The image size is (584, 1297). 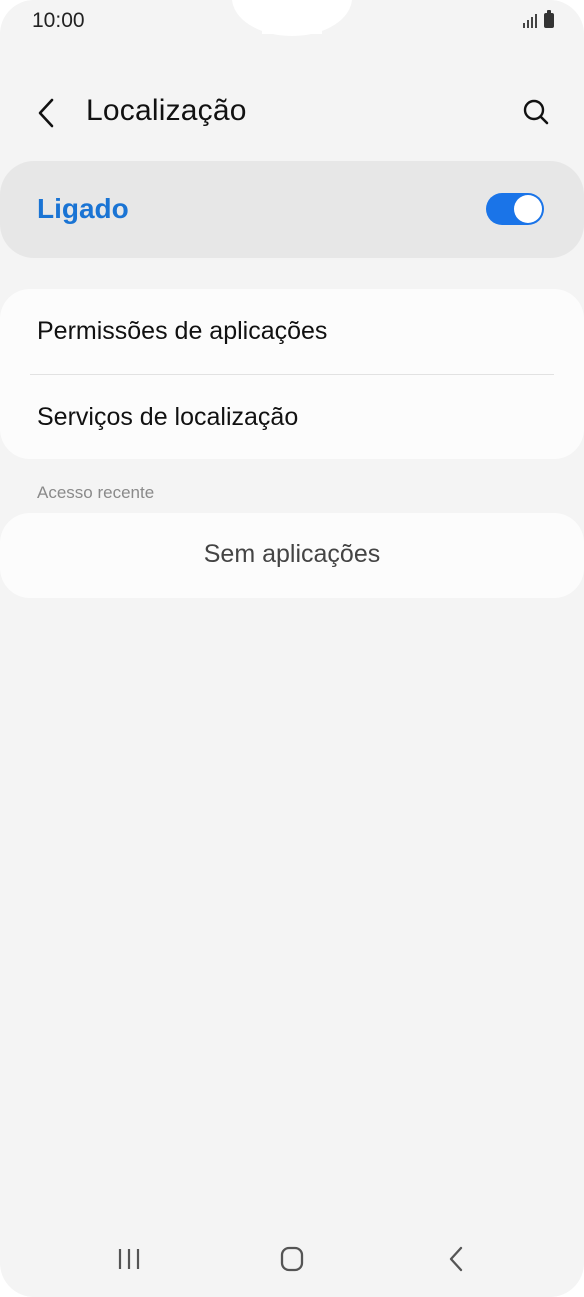 What do you see at coordinates (292, 209) in the screenshot?
I see `location-toggle-card: Ligado` at bounding box center [292, 209].